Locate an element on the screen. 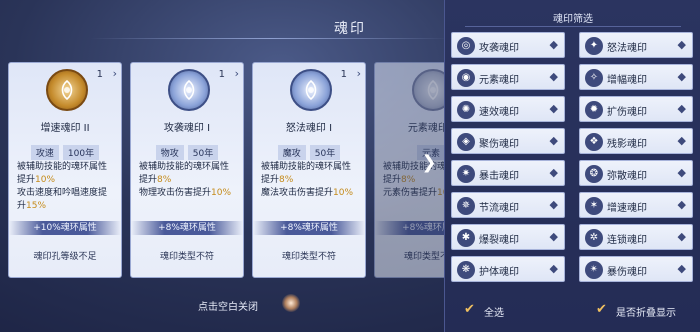 The width and height of the screenshot is (700, 332). card-tags: 攻速 100年 is located at coordinates (65, 152).